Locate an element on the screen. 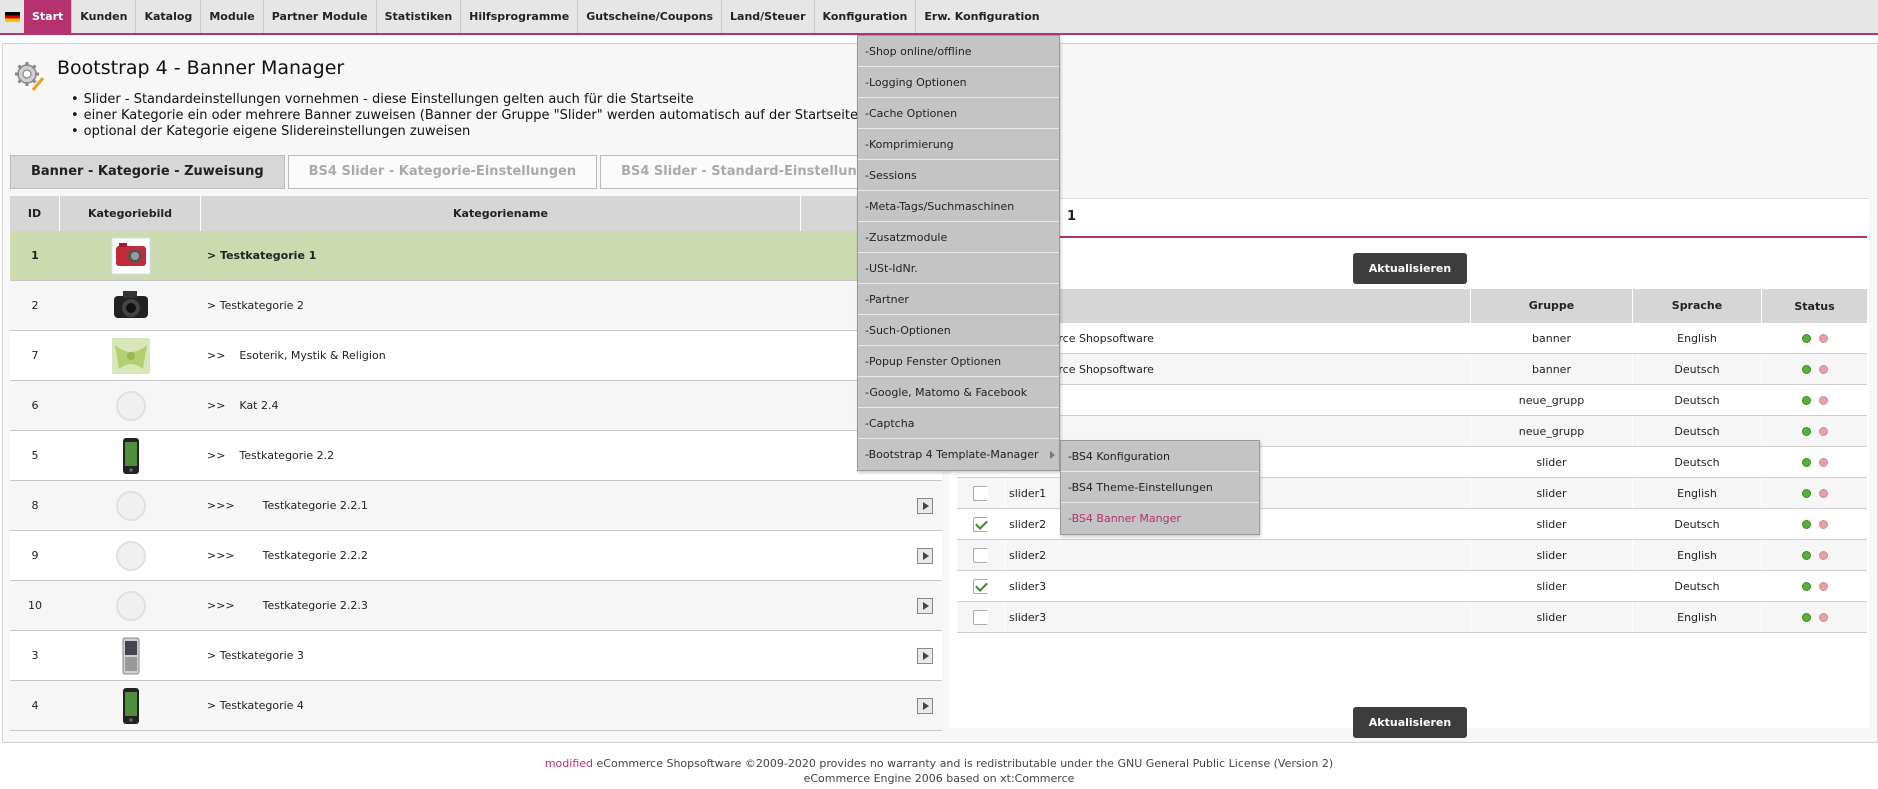 This screenshot has width=1878, height=789. table-row: 10 >>> Testkategorie 2.2.3 is located at coordinates (476, 606).